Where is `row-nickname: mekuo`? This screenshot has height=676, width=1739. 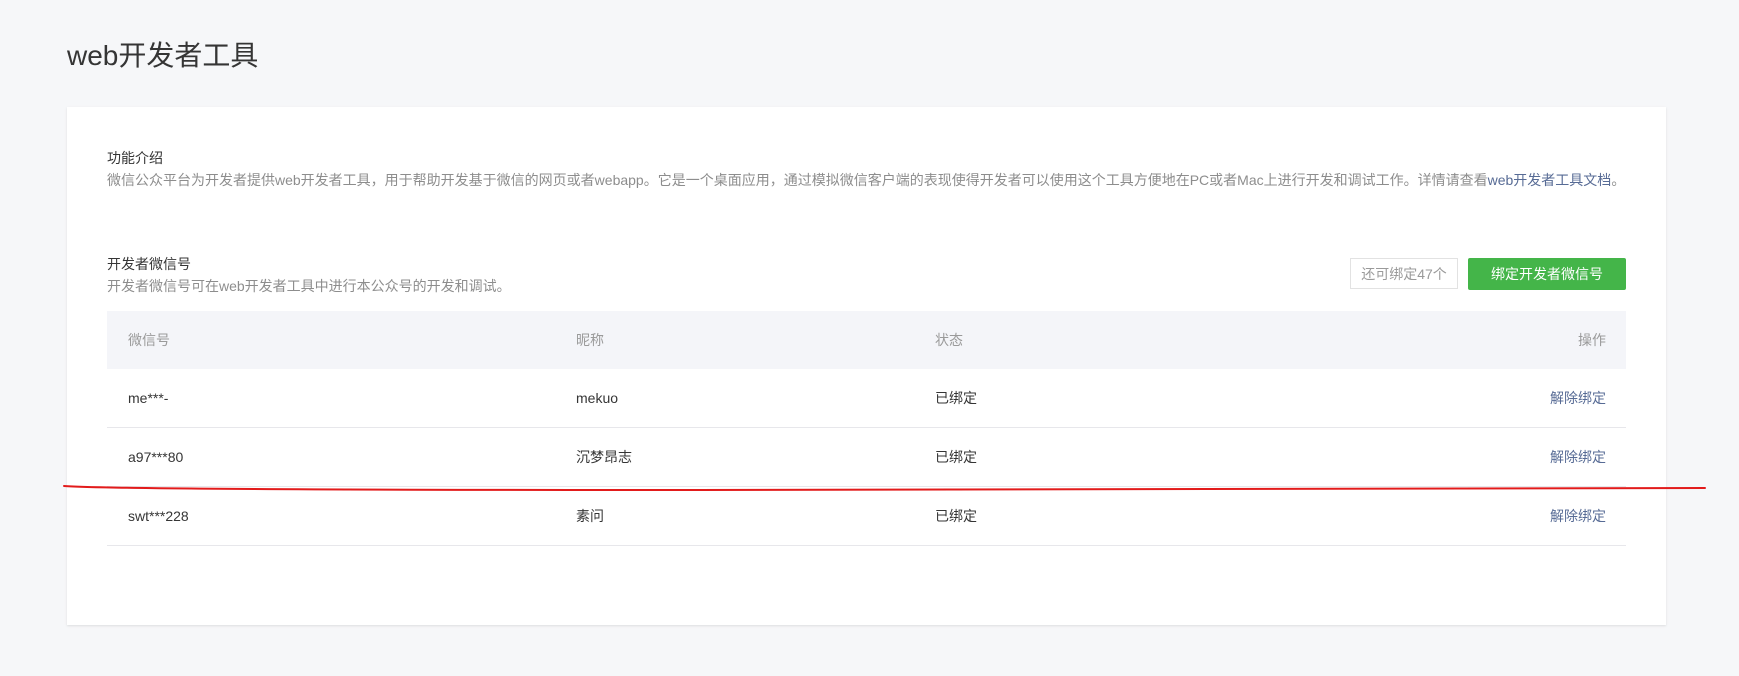 row-nickname: mekuo is located at coordinates (597, 398).